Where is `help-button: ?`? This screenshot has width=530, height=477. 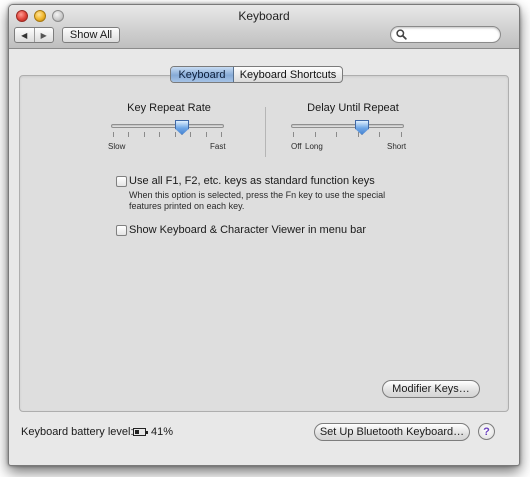 help-button: ? is located at coordinates (486, 431).